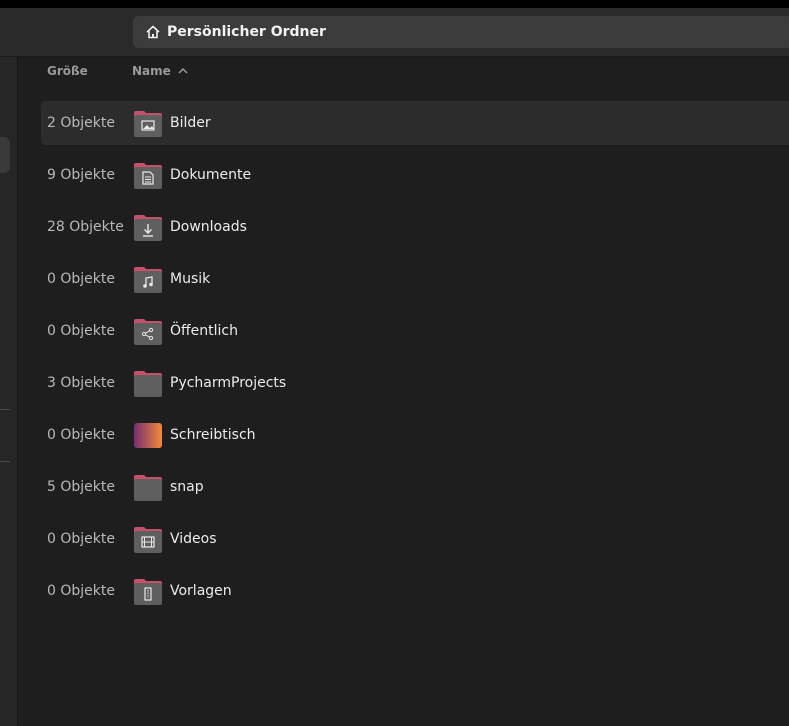 This screenshot has width=789, height=726. What do you see at coordinates (183, 70) in the screenshot?
I see `sort-ascending-icon` at bounding box center [183, 70].